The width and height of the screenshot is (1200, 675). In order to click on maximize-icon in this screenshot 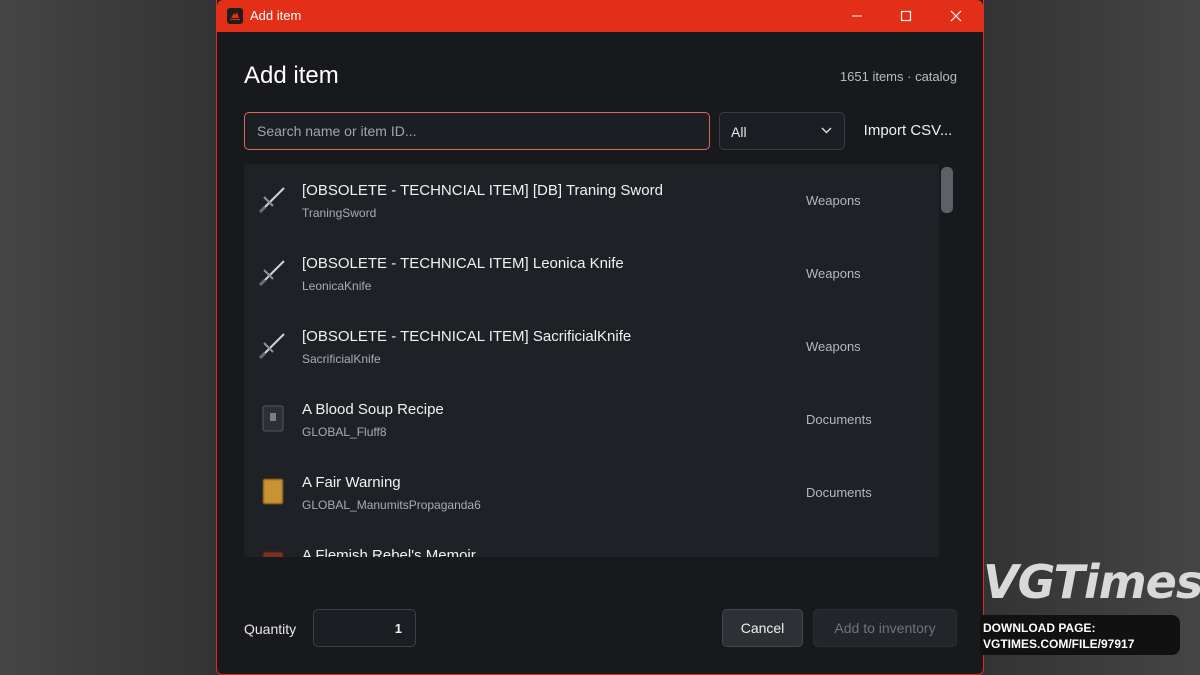, I will do `click(906, 16)`.